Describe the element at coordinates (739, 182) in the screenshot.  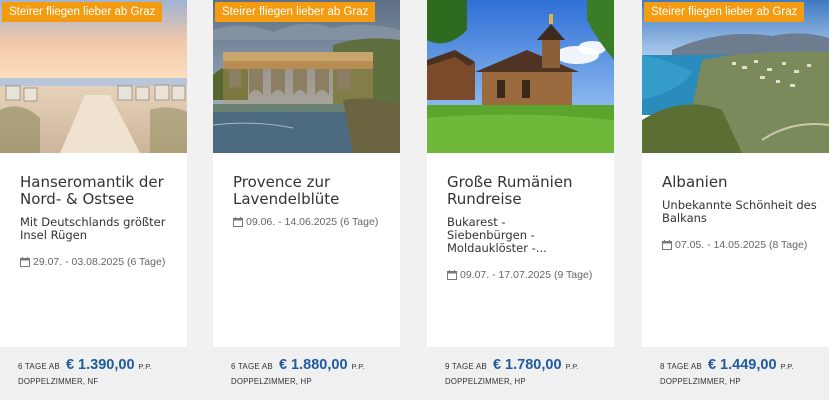
I see `tour-title: Albanien` at that location.